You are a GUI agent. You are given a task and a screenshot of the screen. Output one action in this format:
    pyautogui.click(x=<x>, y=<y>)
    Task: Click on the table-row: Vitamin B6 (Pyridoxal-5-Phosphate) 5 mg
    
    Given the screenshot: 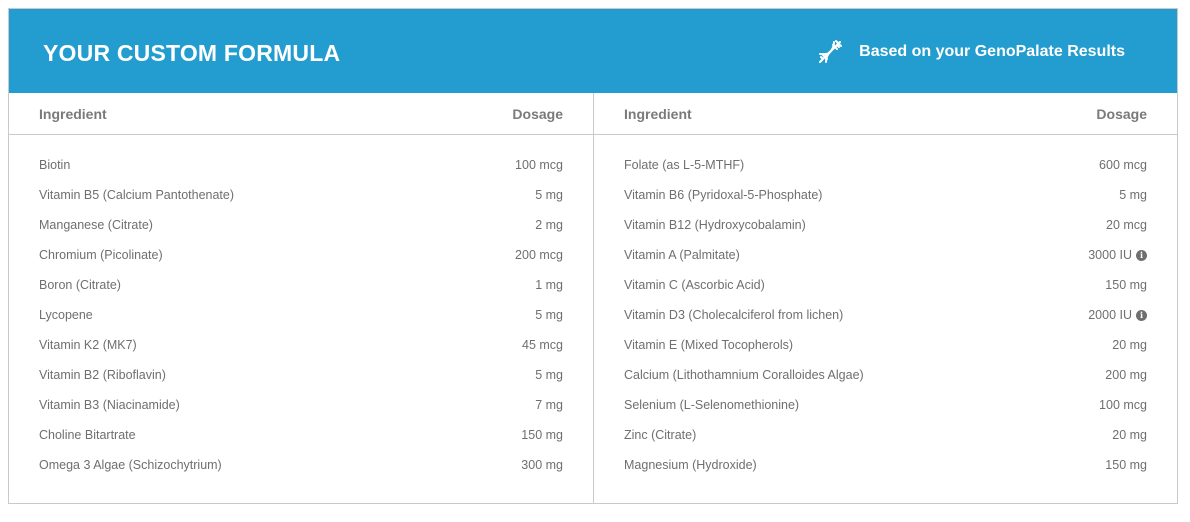 What is the action you would take?
    pyautogui.click(x=885, y=196)
    